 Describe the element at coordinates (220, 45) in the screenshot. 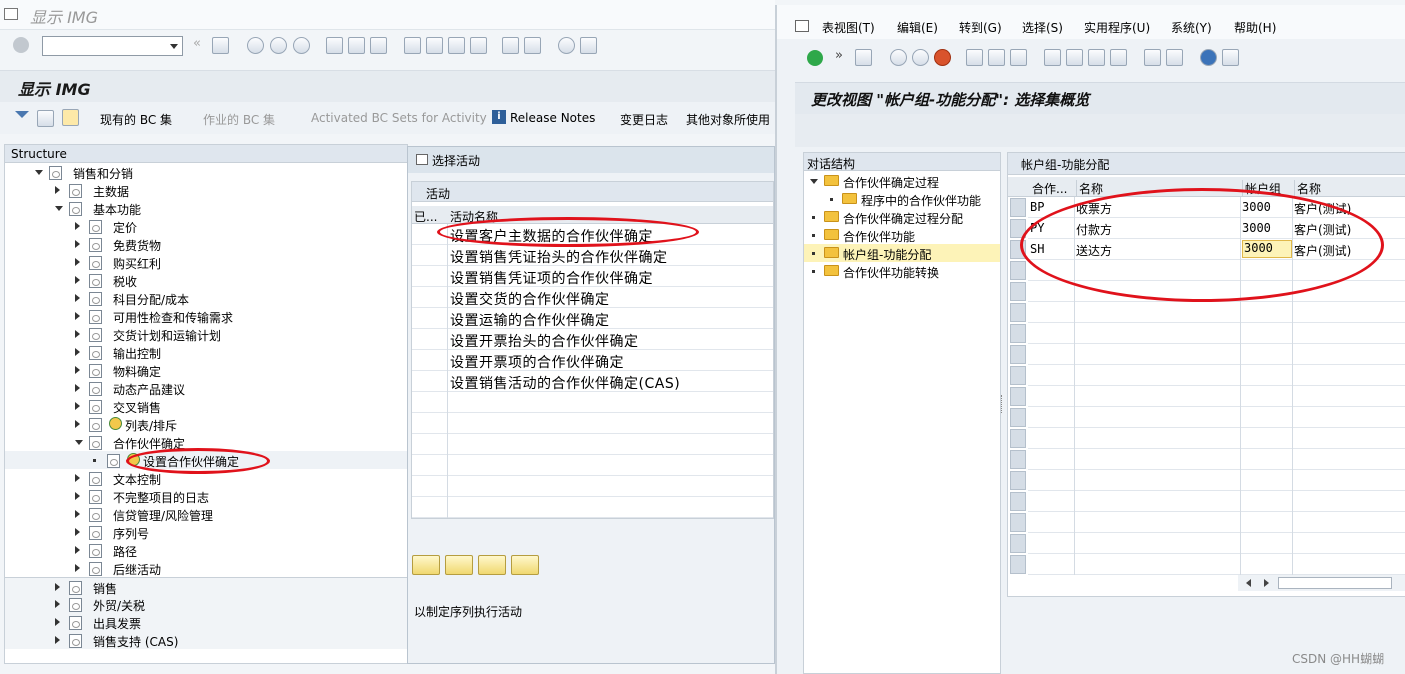

I see `save-icon` at that location.